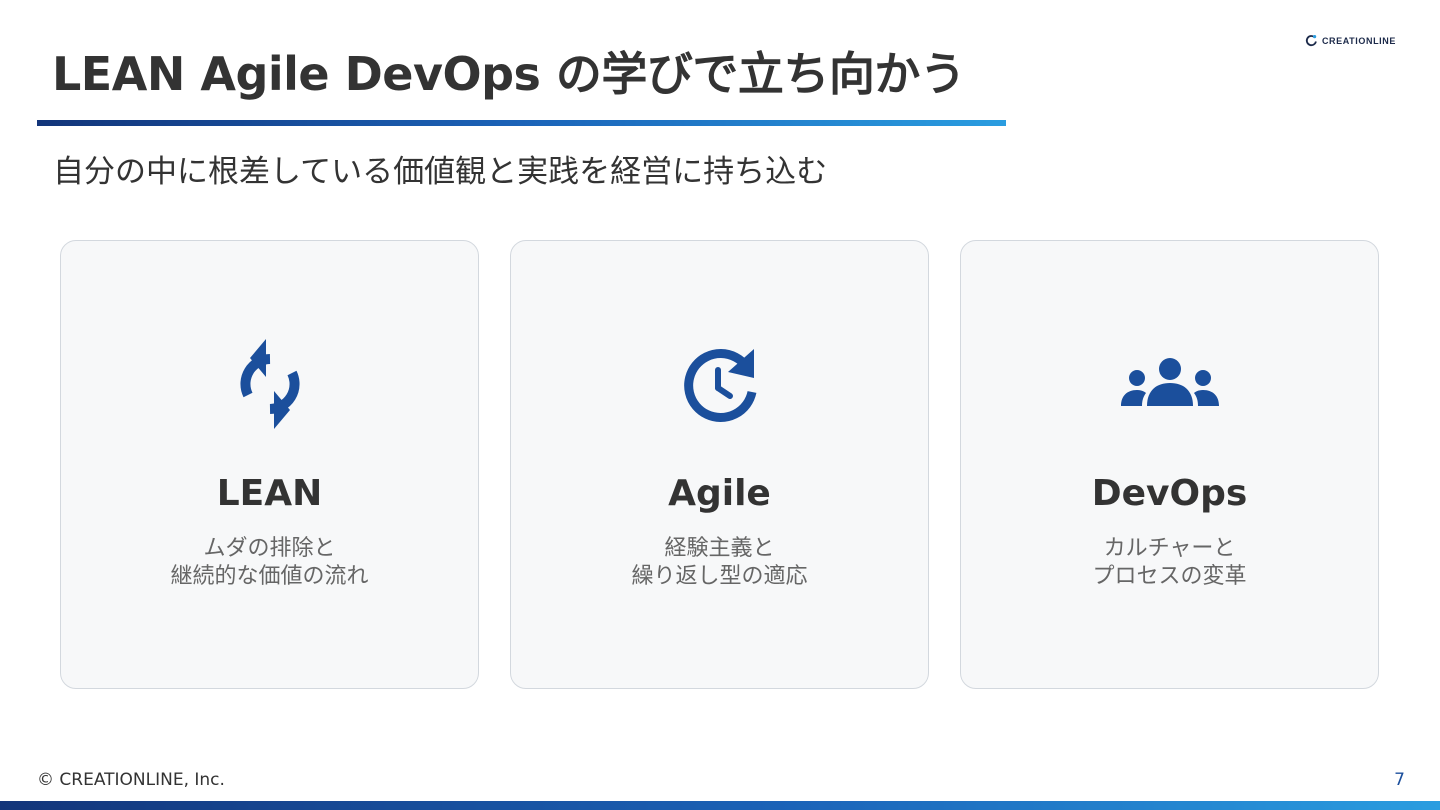 This screenshot has width=1440, height=810. I want to click on title-underline, so click(521, 123).